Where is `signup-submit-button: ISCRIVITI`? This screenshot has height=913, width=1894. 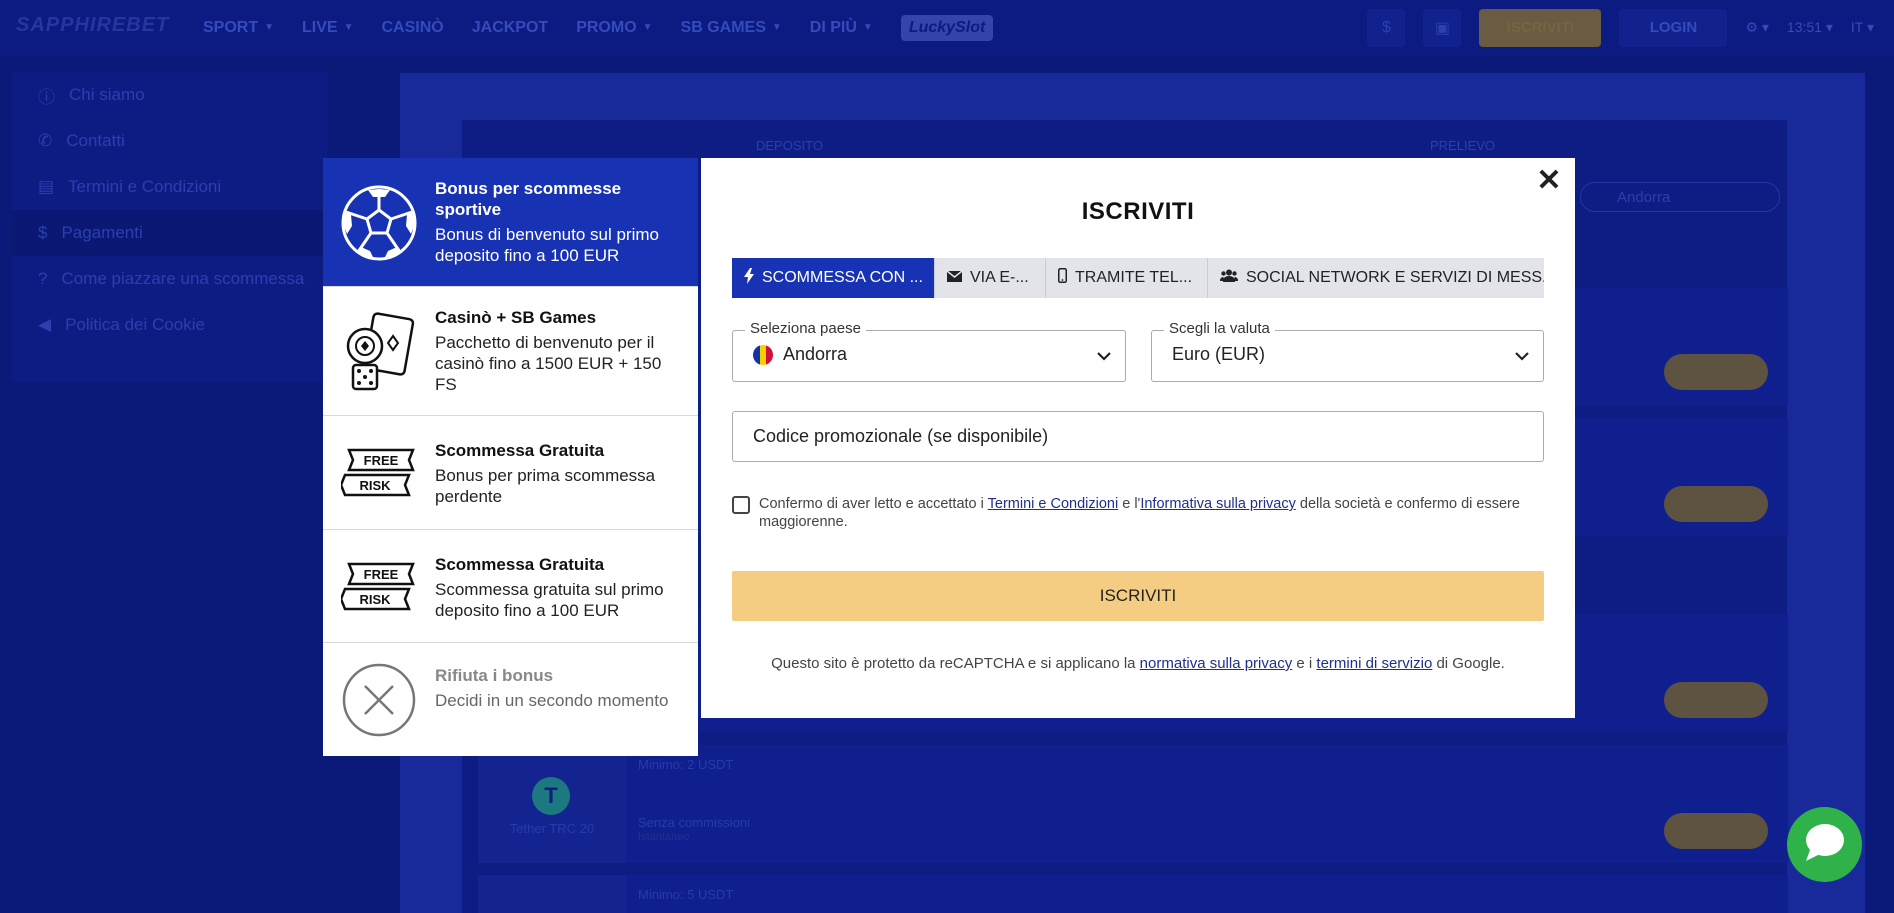 signup-submit-button: ISCRIVITI is located at coordinates (1138, 596).